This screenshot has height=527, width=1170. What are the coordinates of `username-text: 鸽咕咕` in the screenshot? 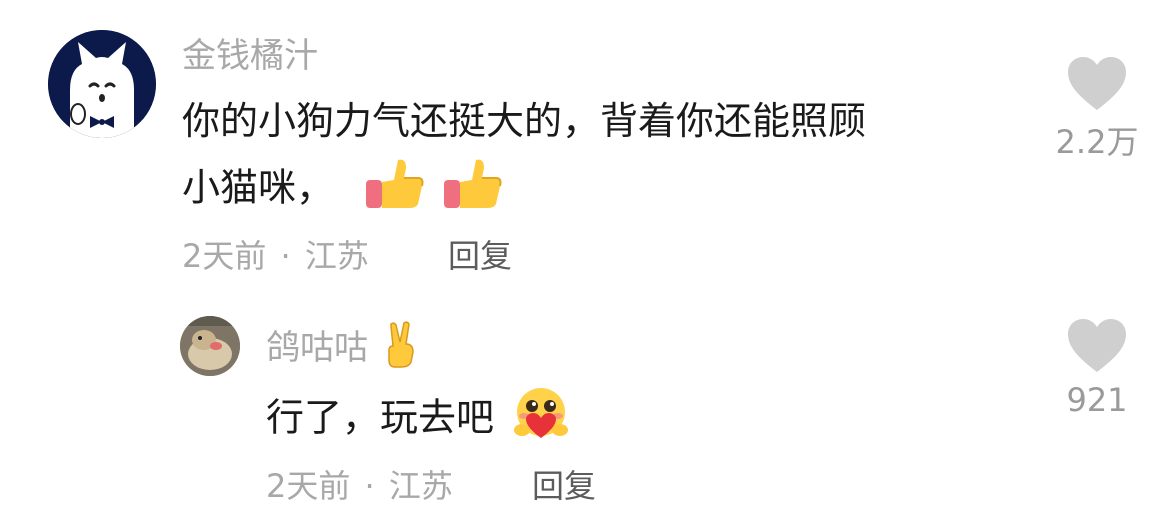 It's located at (317, 348).